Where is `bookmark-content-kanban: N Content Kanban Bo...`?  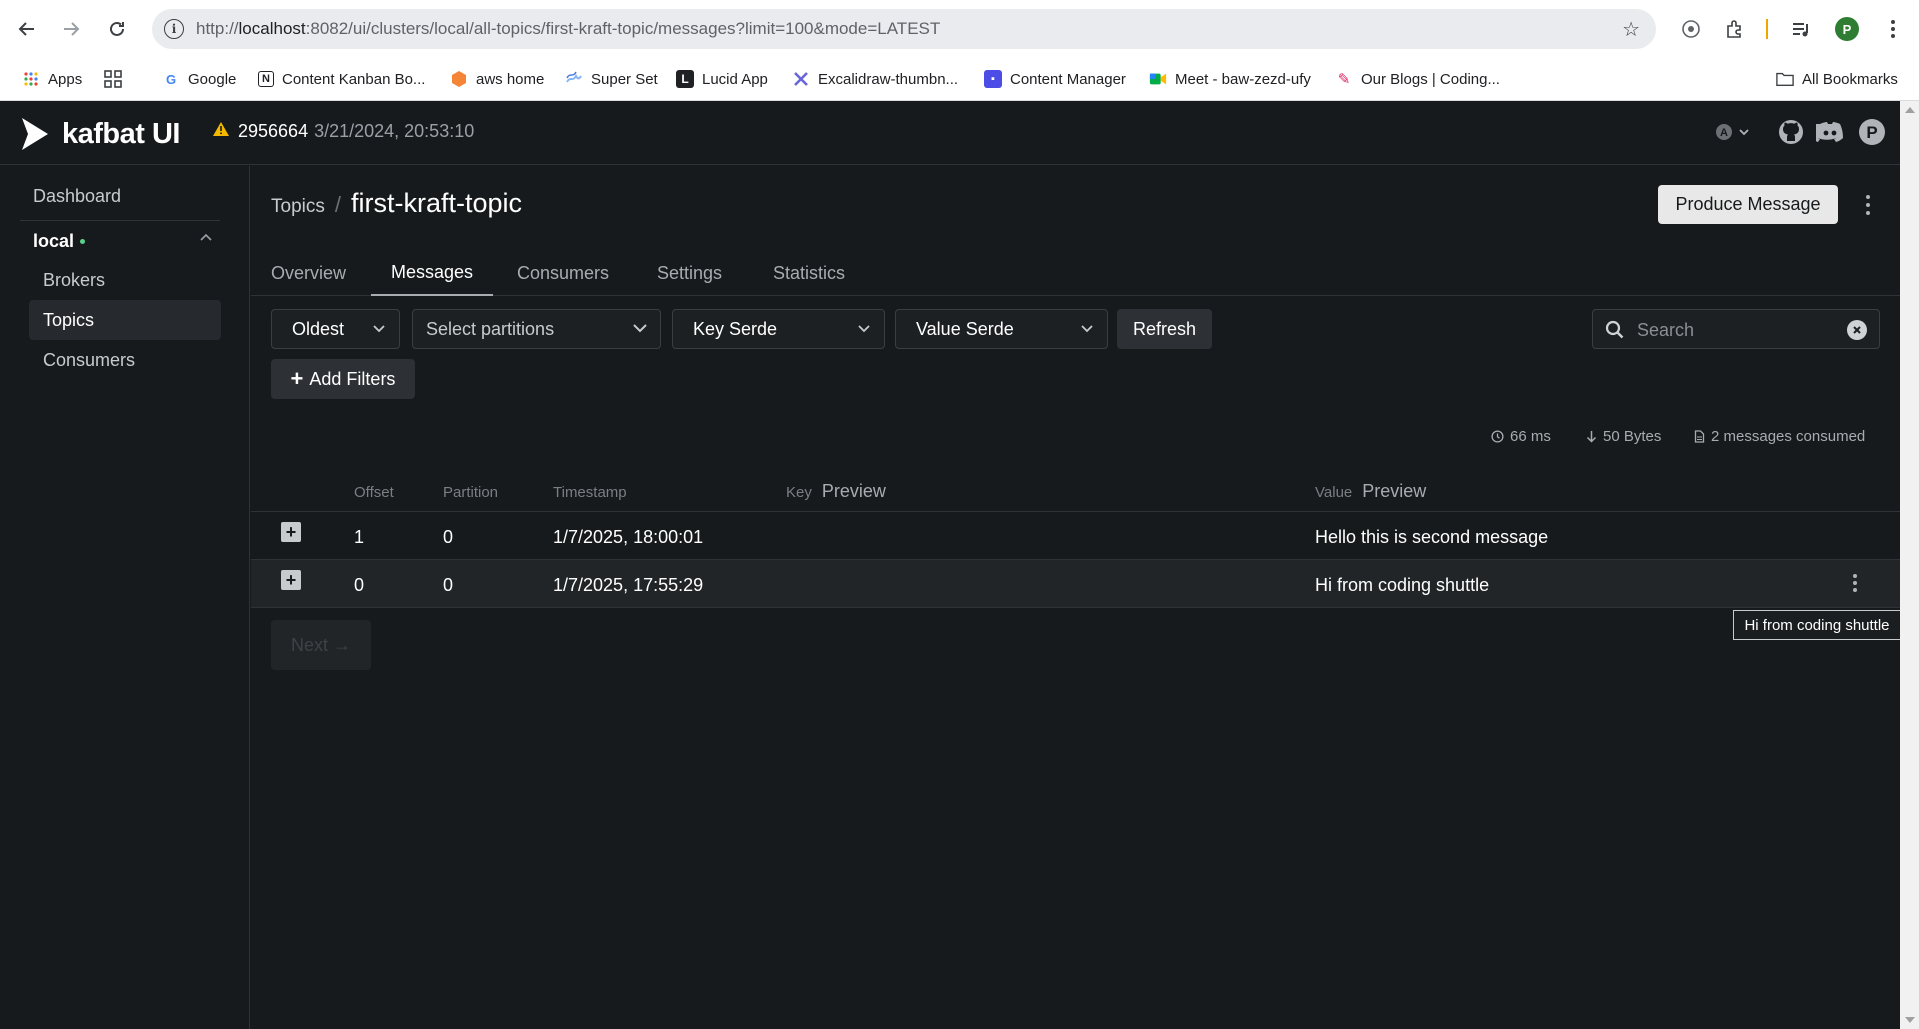 bookmark-content-kanban: N Content Kanban Bo... is located at coordinates (341, 79).